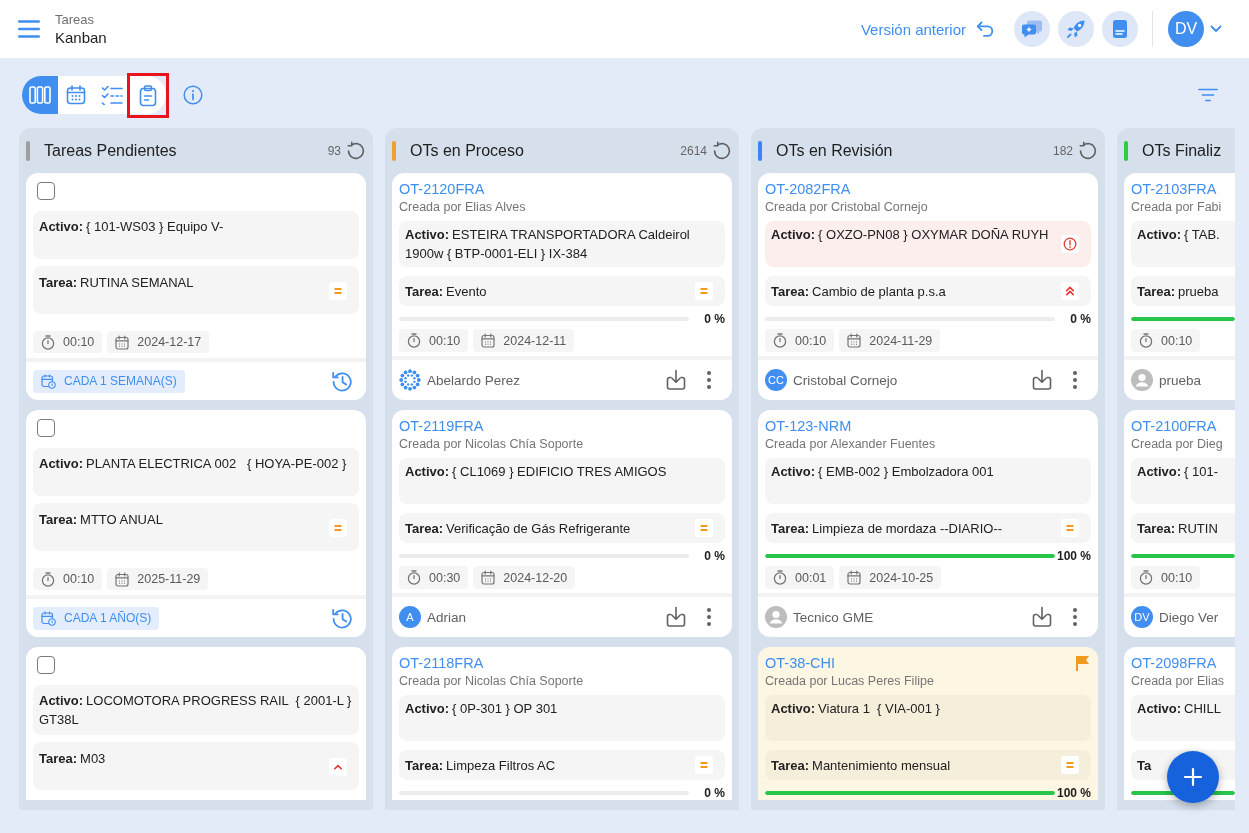 The image size is (1249, 833). I want to click on asset-text: Activo: { 101-, so click(1178, 472).